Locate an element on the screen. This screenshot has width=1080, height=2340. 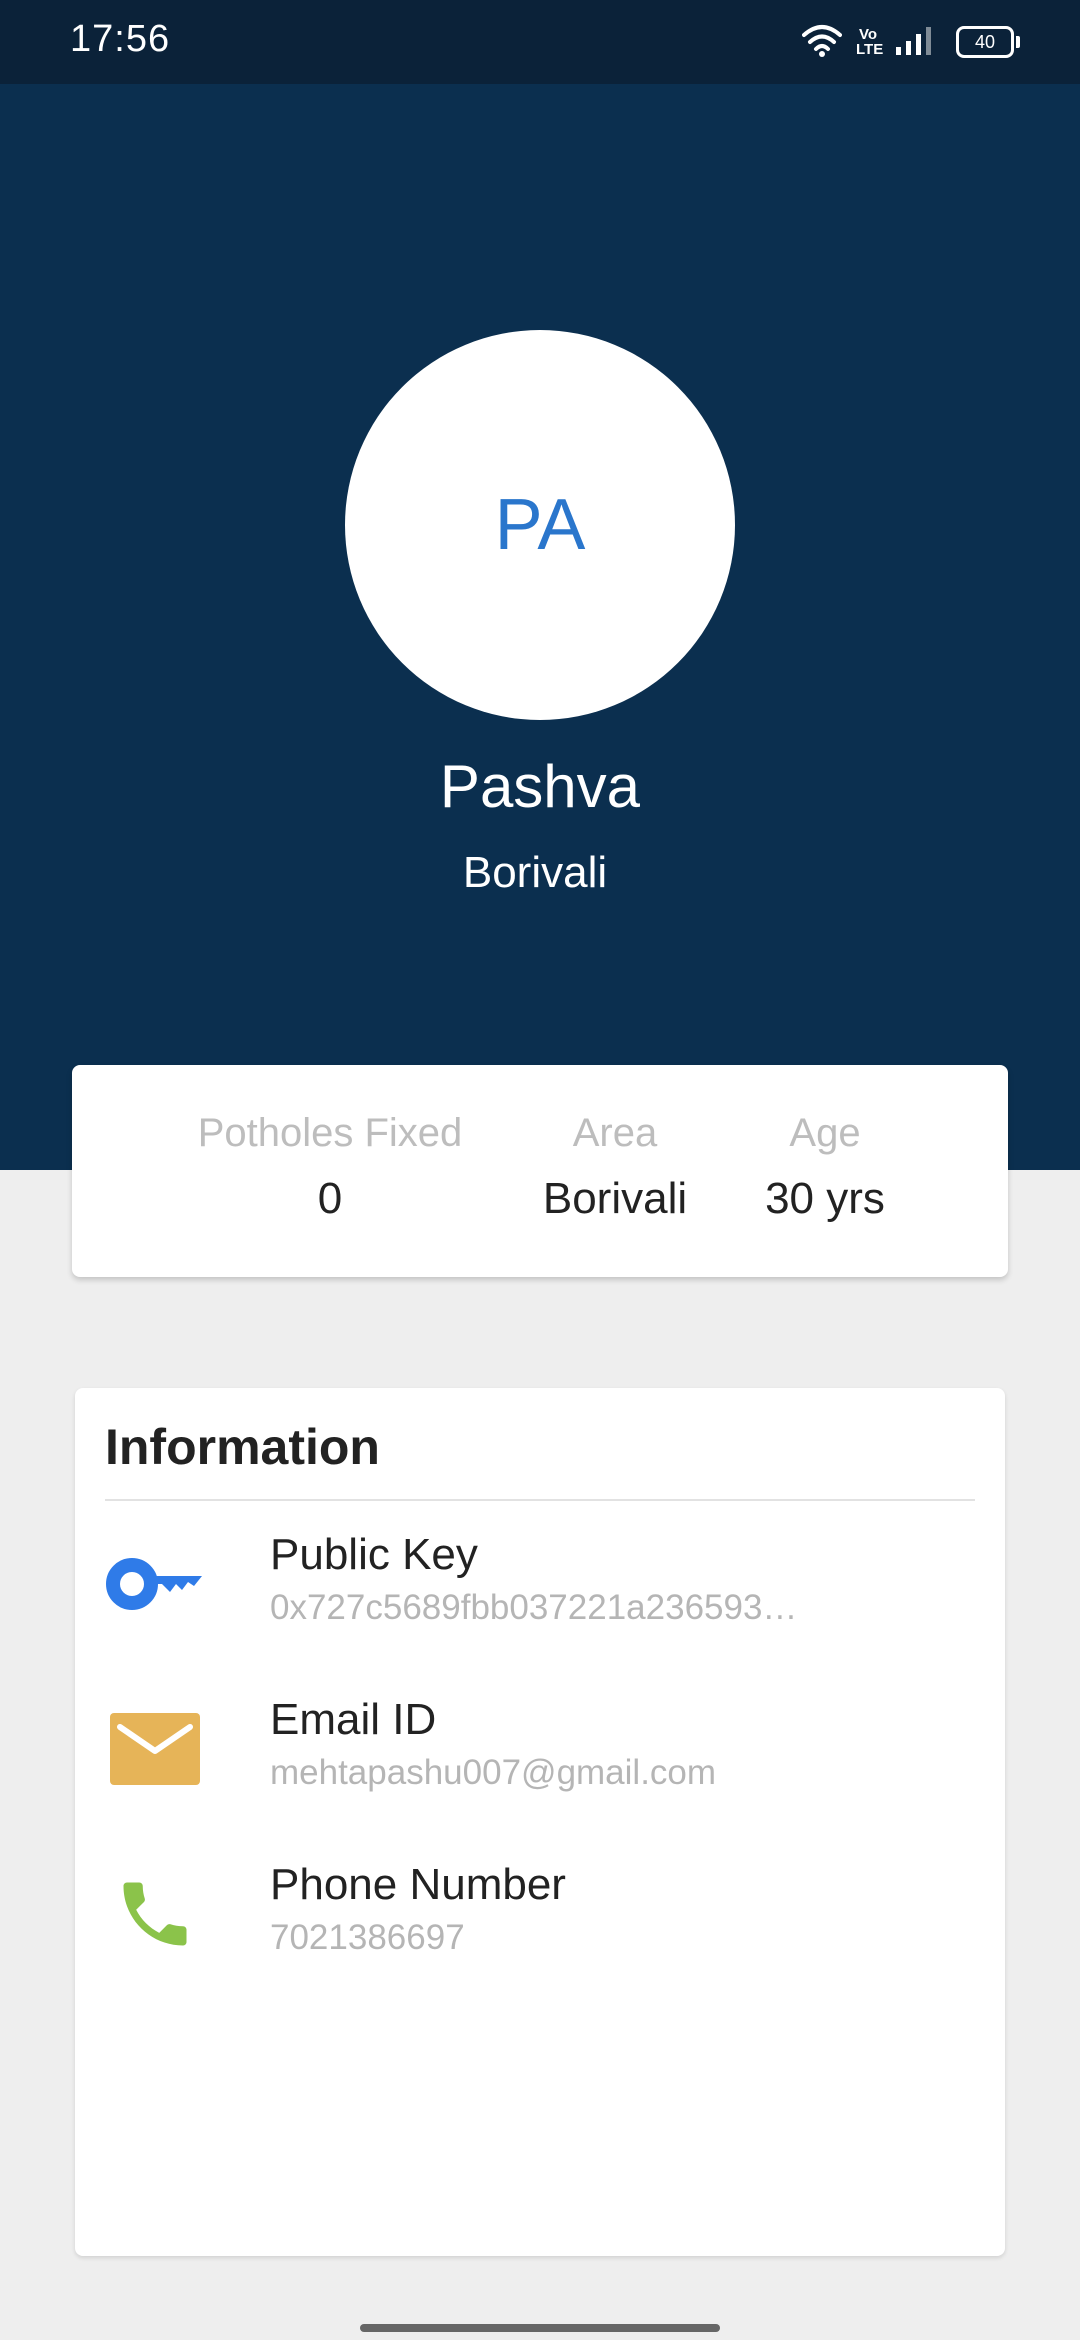
stat-label: Age is located at coordinates (825, 1133).